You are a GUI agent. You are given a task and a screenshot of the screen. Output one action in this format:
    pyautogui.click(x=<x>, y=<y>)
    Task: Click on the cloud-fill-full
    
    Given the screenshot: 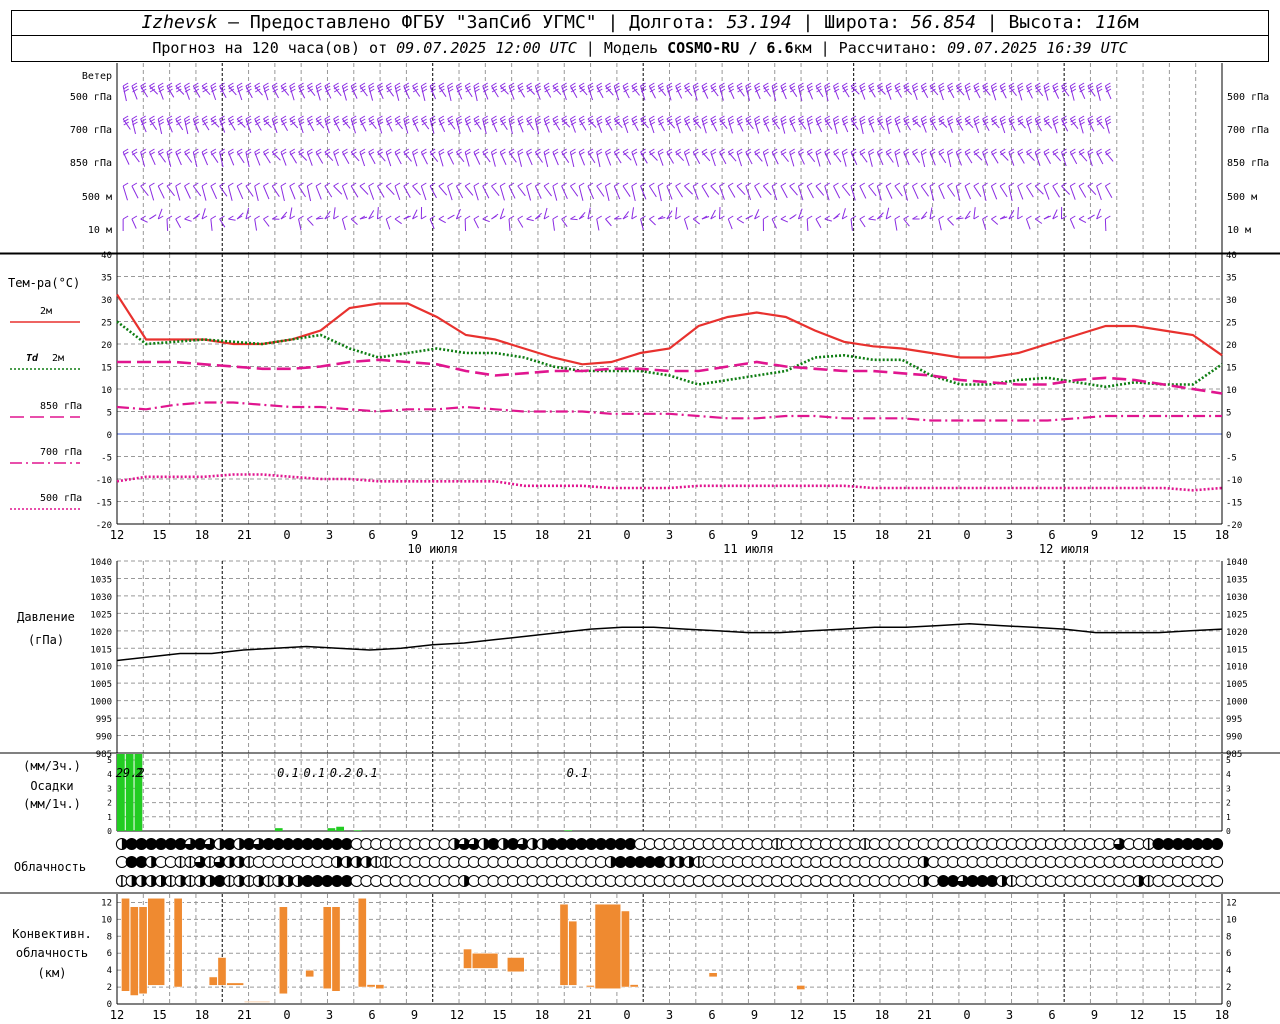 What is the action you would take?
    pyautogui.click(x=1217, y=844)
    